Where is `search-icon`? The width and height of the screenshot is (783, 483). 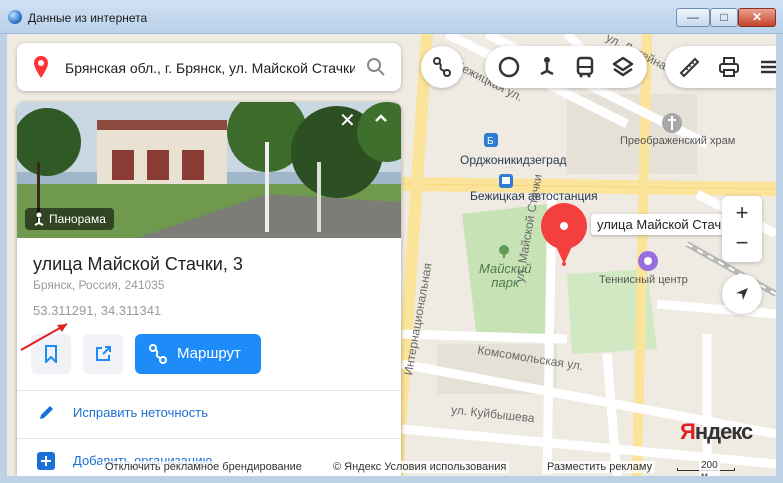
search-icon is located at coordinates (376, 67).